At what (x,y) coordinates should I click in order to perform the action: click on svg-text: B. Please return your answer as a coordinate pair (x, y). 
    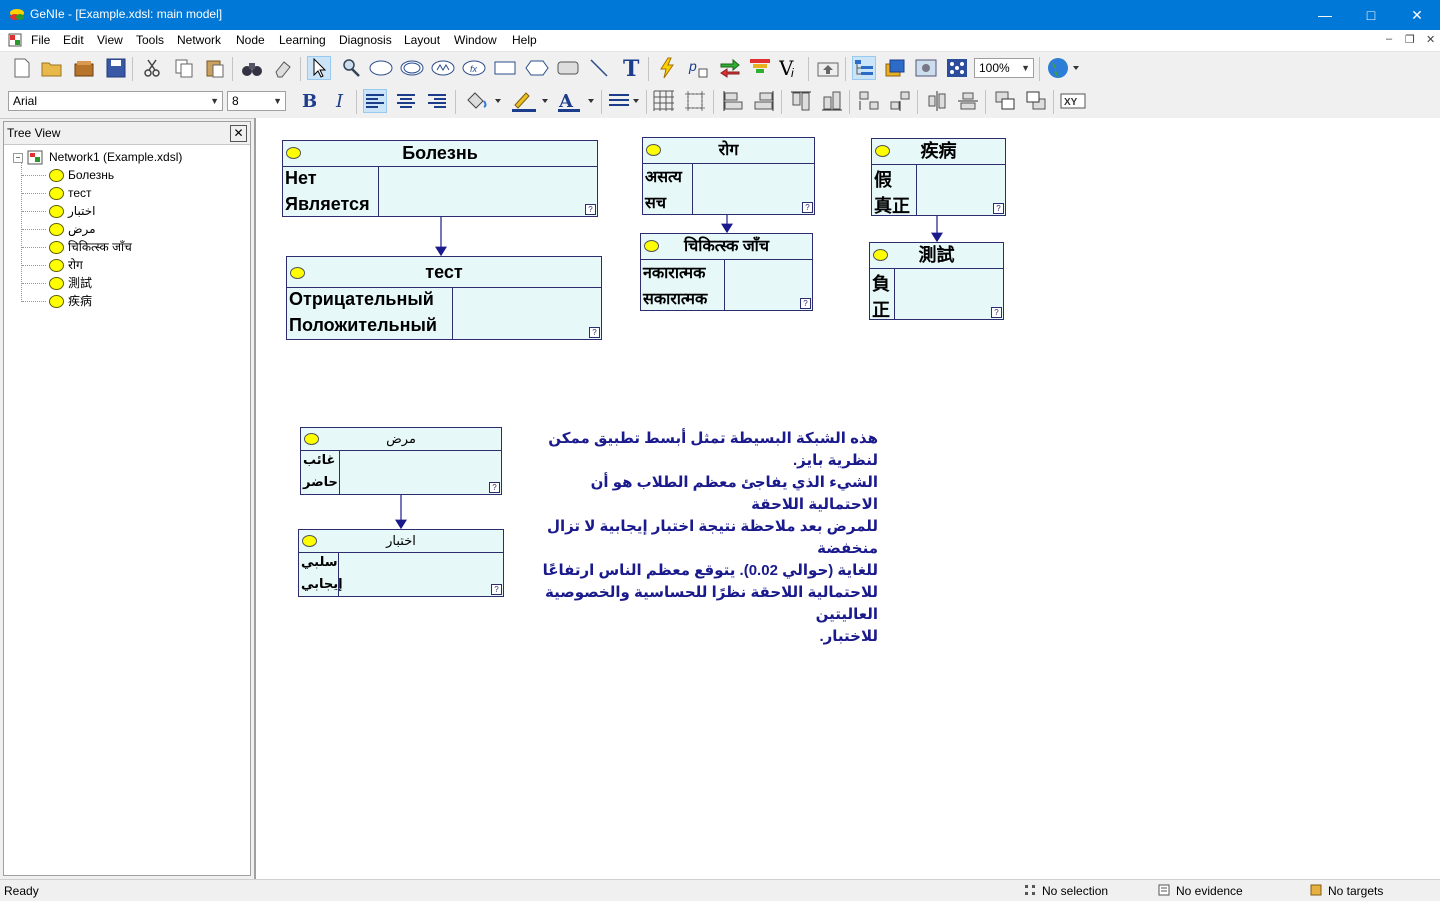
    Looking at the image, I should click on (309, 101).